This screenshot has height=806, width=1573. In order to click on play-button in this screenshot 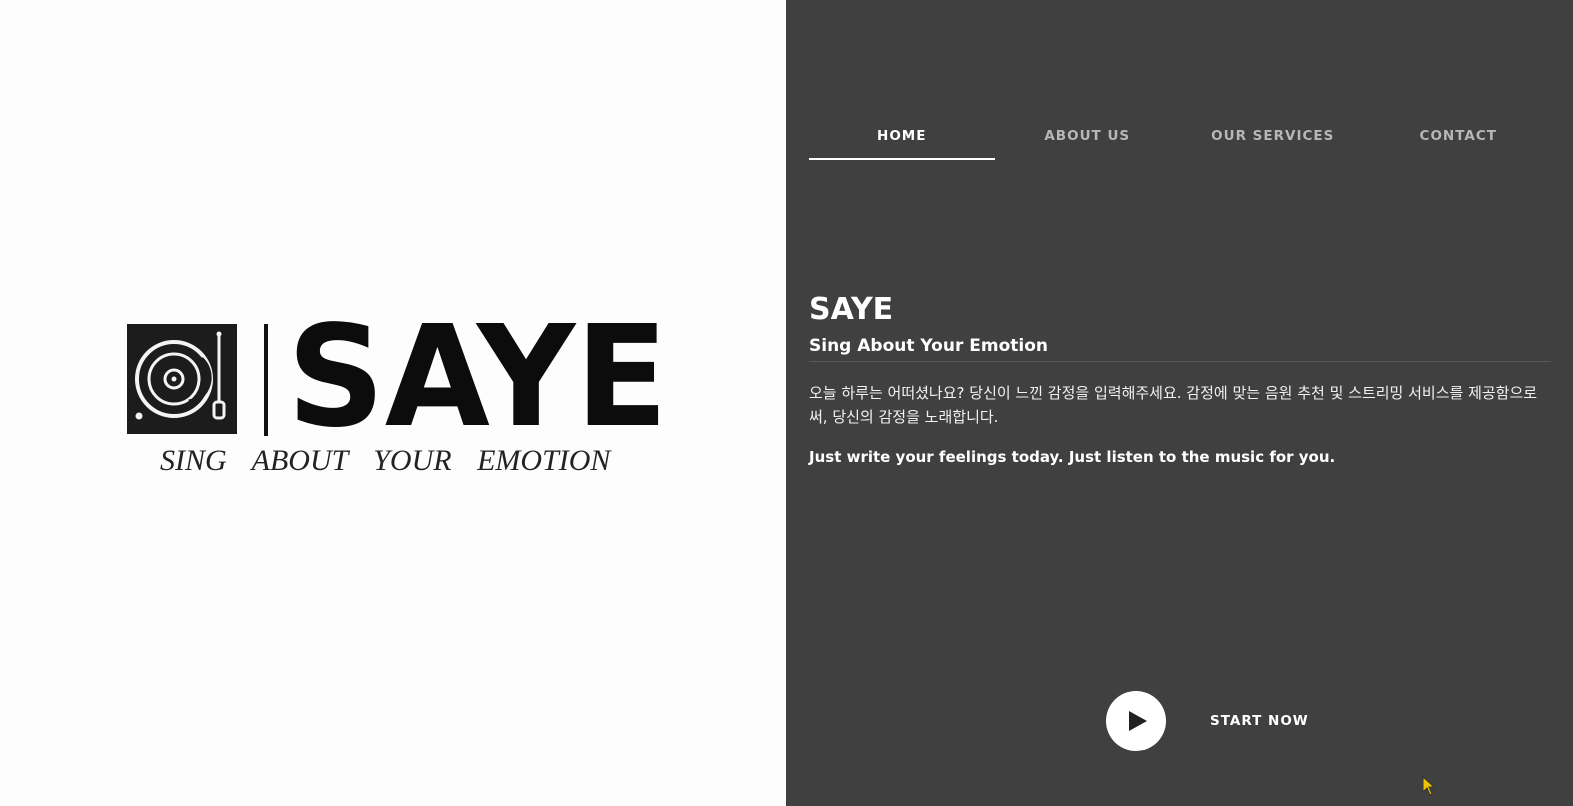, I will do `click(1136, 721)`.